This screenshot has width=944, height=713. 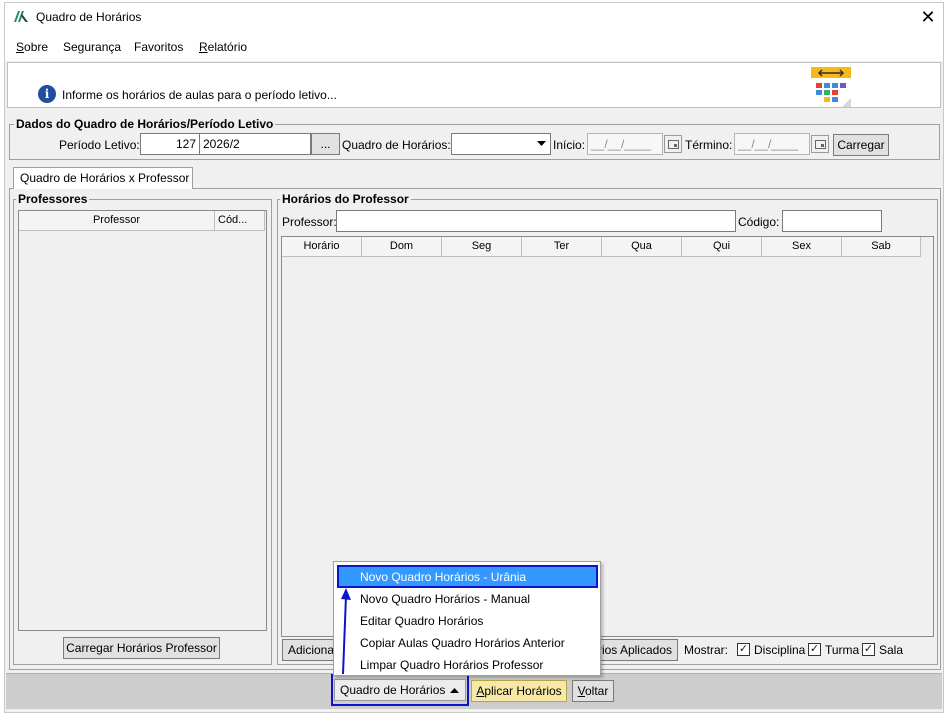 What do you see at coordinates (842, 650) in the screenshot?
I see `turma-label: Turma` at bounding box center [842, 650].